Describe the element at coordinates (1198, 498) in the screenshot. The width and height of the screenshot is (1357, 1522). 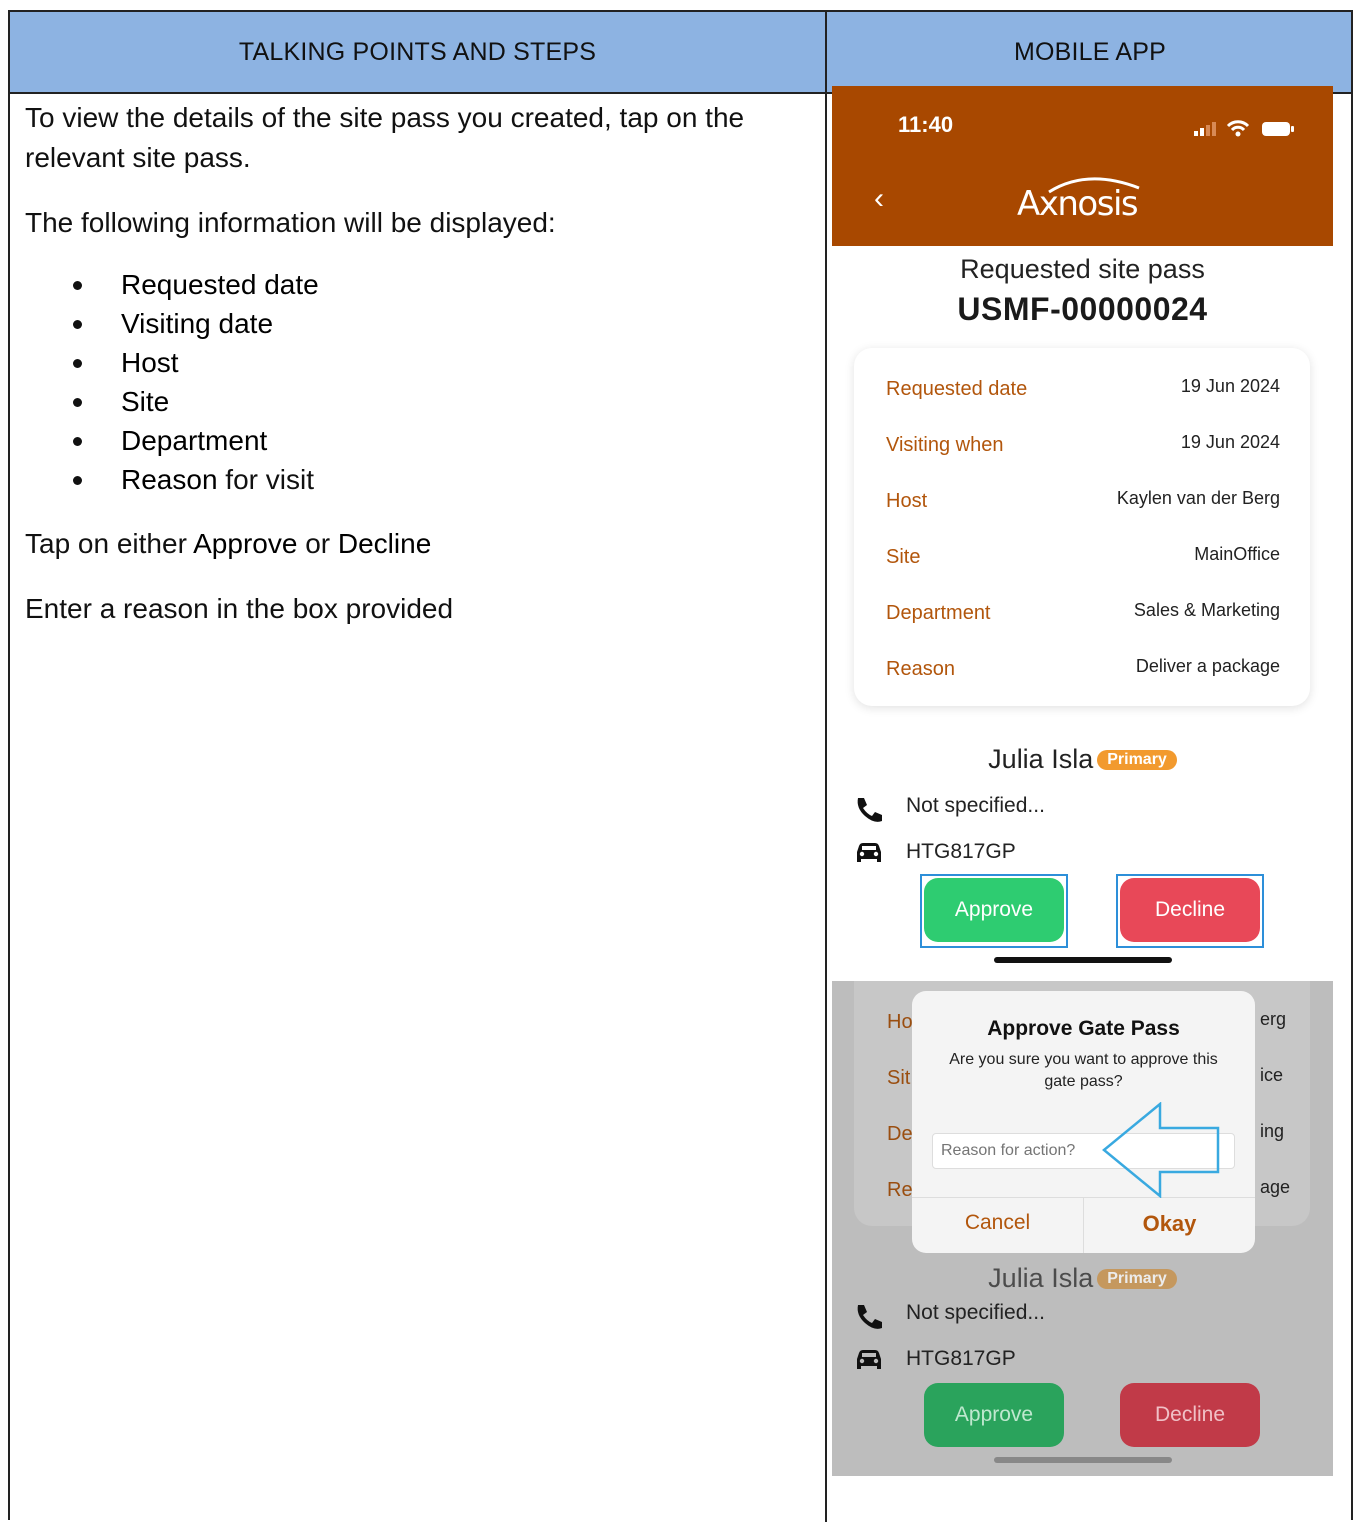
I see `detail-value: Kaylen van der Berg` at that location.